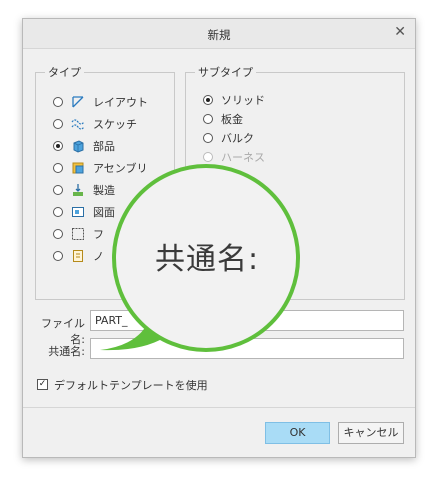 Image resolution: width=441 pixels, height=483 pixels. Describe the element at coordinates (243, 157) in the screenshot. I see `subtype-option-label: ハーネス` at that location.